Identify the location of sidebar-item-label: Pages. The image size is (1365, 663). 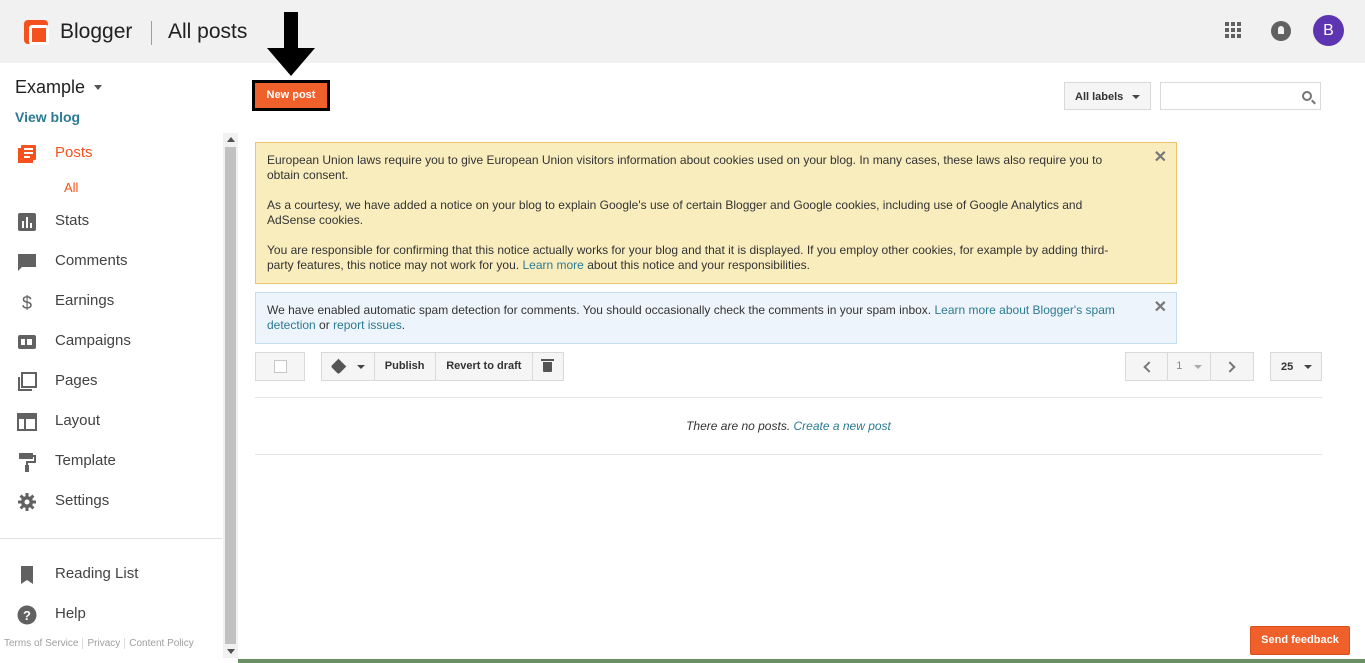
(76, 380).